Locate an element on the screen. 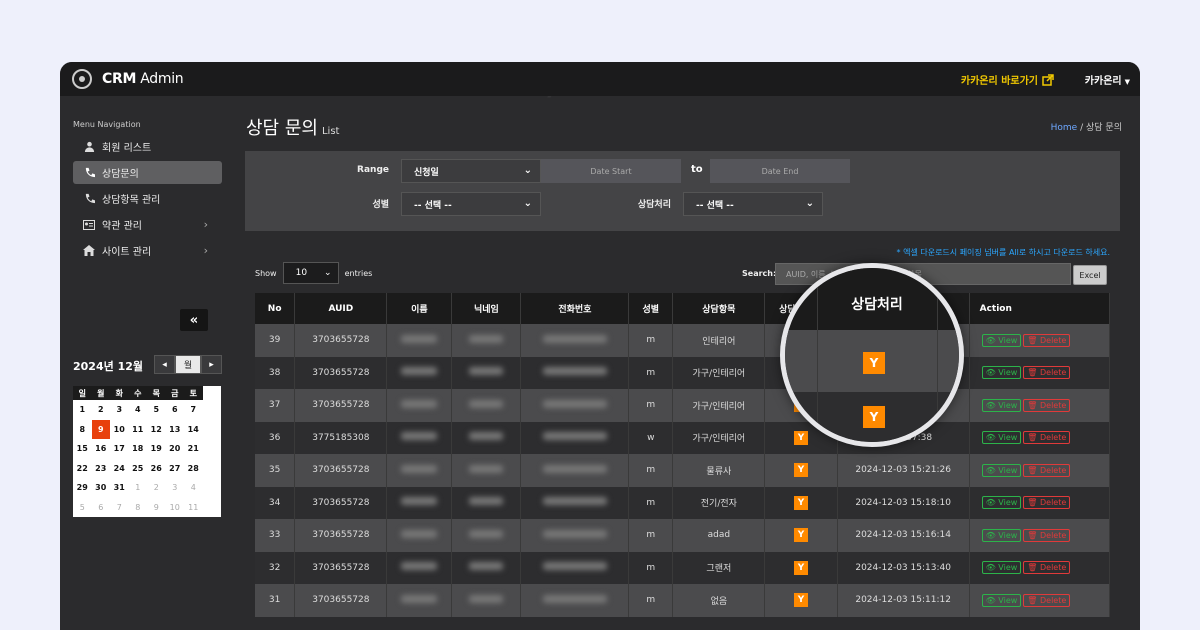 Image resolution: width=1200 pixels, height=630 pixels. calendar-month-button: 월 is located at coordinates (188, 364).